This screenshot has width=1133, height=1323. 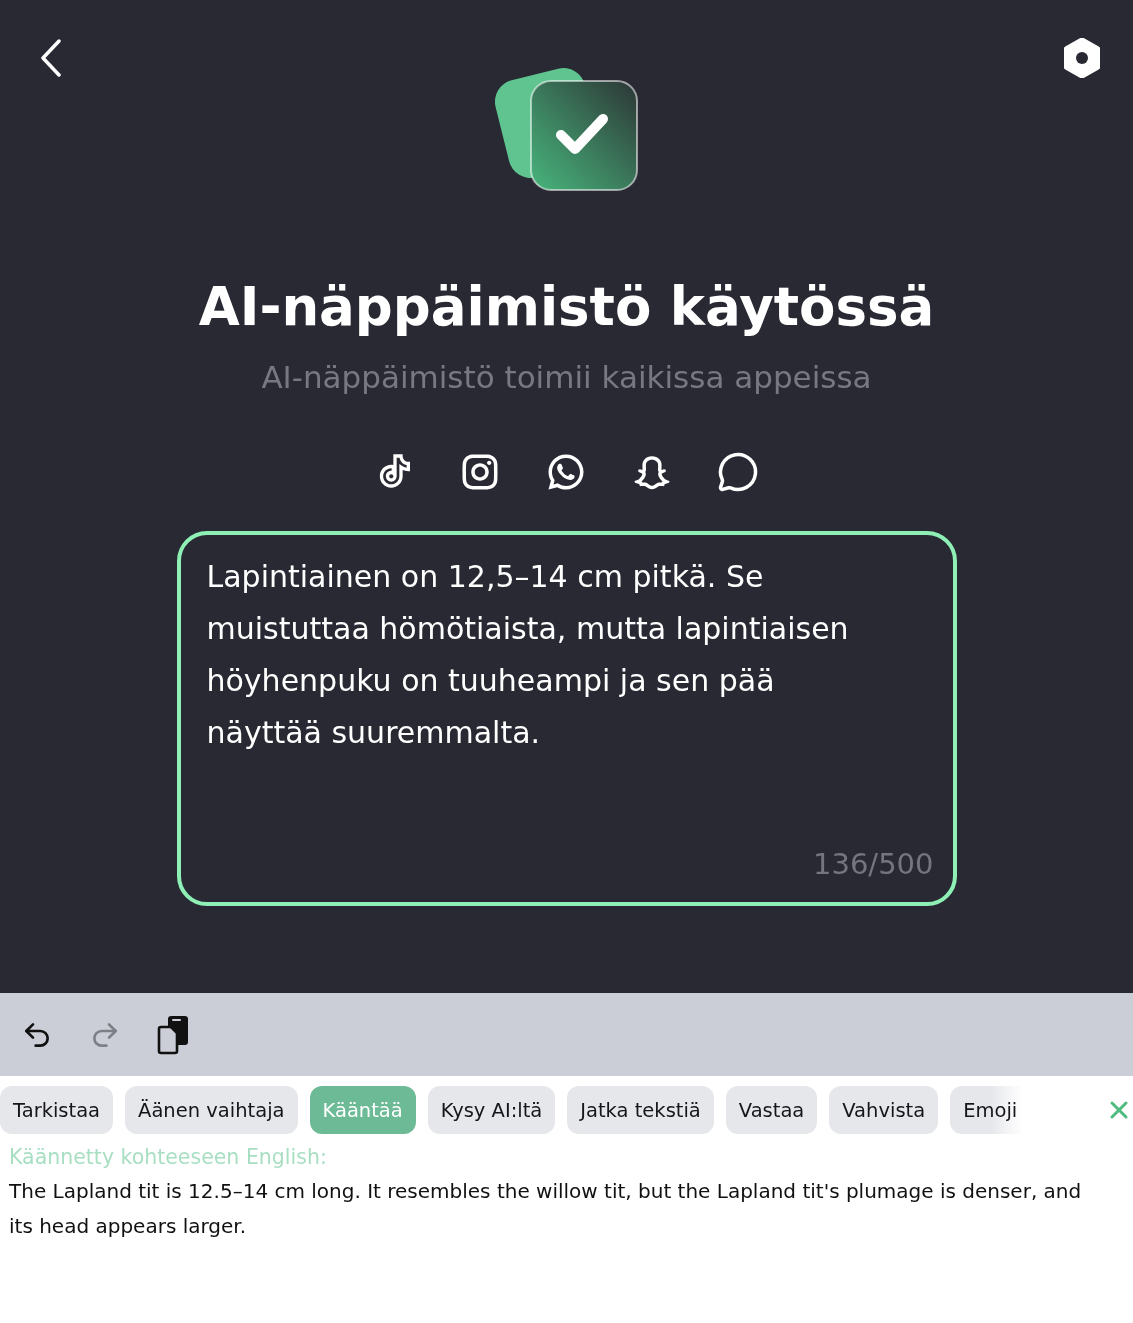 I want to click on chevron-left-icon, so click(x=51, y=58).